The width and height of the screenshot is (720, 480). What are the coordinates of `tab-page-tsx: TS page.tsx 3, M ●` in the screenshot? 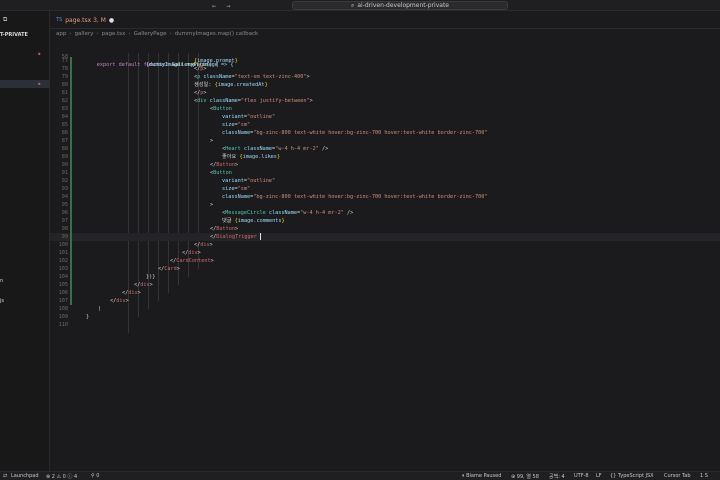 It's located at (85, 20).